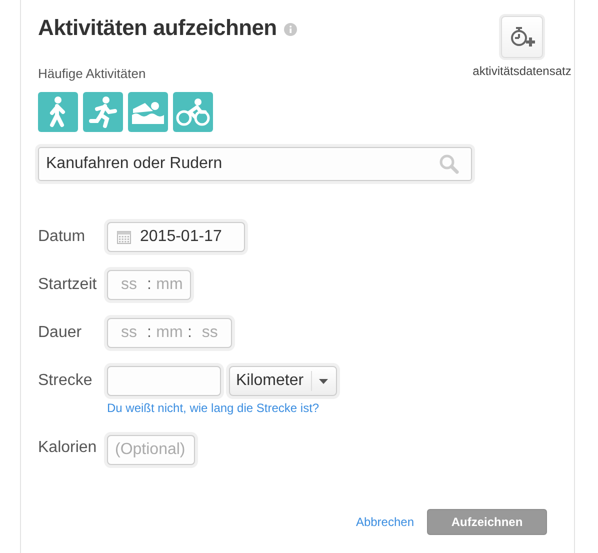 The width and height of the screenshot is (598, 553). I want to click on walking-button, so click(58, 112).